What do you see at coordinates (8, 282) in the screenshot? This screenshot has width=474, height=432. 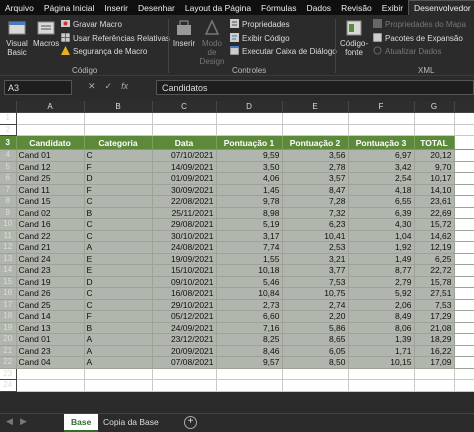 I see `row-header: 15` at bounding box center [8, 282].